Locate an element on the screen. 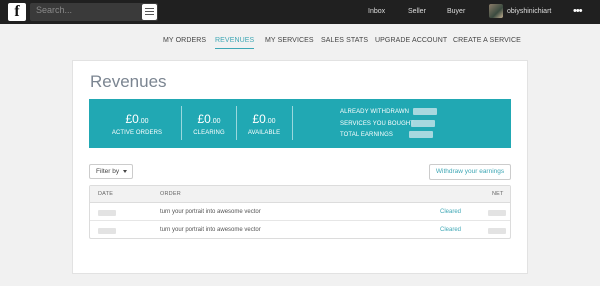  user-avatar is located at coordinates (496, 11).